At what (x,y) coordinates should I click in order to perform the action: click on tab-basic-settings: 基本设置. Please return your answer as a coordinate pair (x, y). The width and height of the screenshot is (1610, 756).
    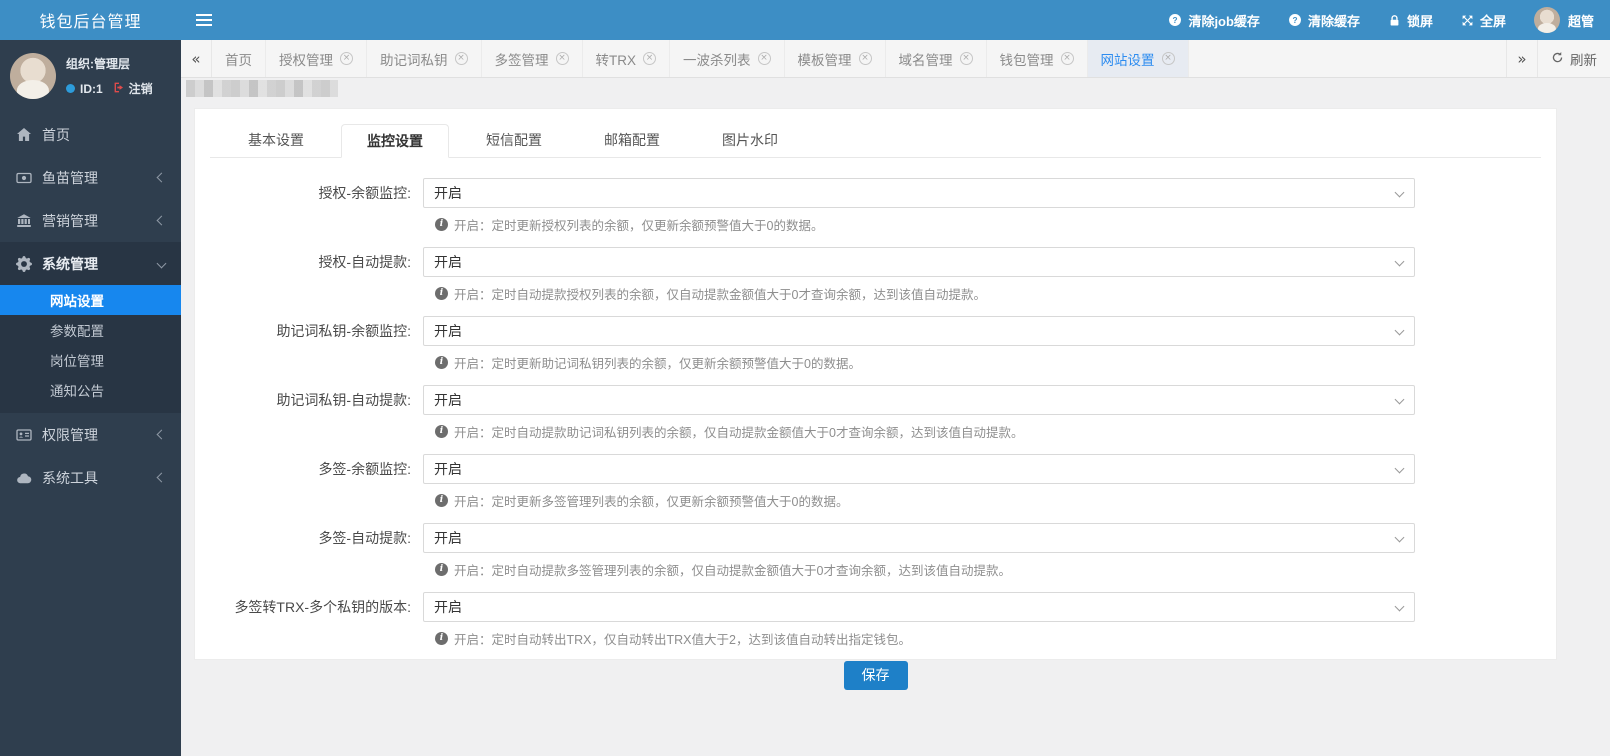
    Looking at the image, I should click on (276, 141).